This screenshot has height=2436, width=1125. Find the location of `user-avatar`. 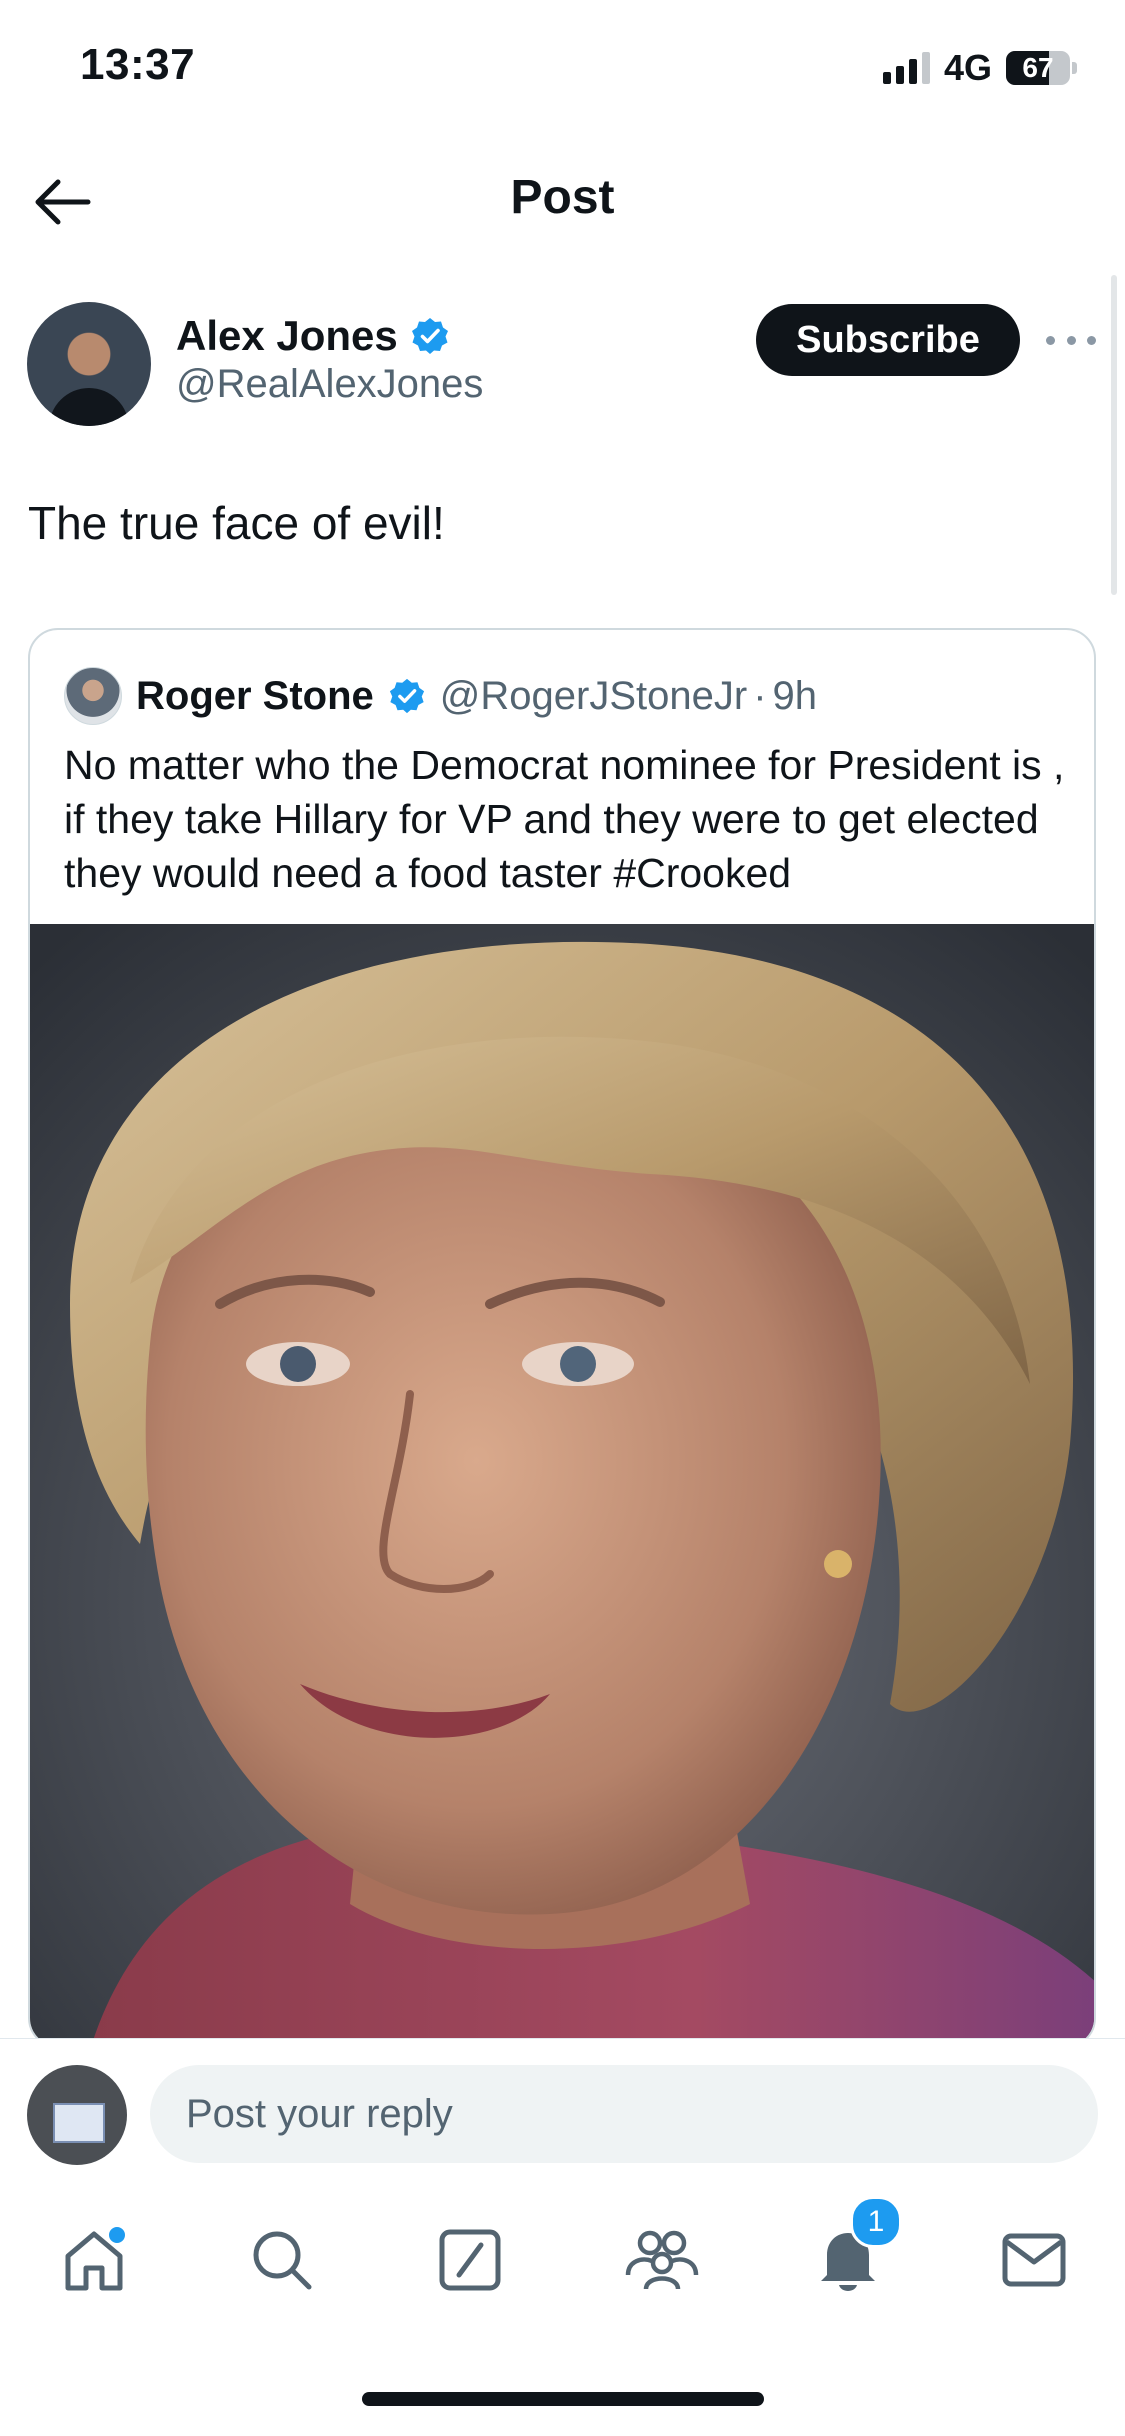

user-avatar is located at coordinates (77, 2115).